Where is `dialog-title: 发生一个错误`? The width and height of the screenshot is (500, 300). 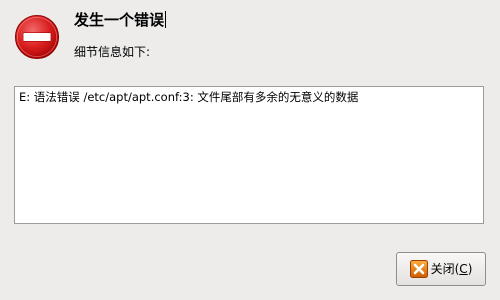
dialog-title: 发生一个错误 is located at coordinates (120, 20).